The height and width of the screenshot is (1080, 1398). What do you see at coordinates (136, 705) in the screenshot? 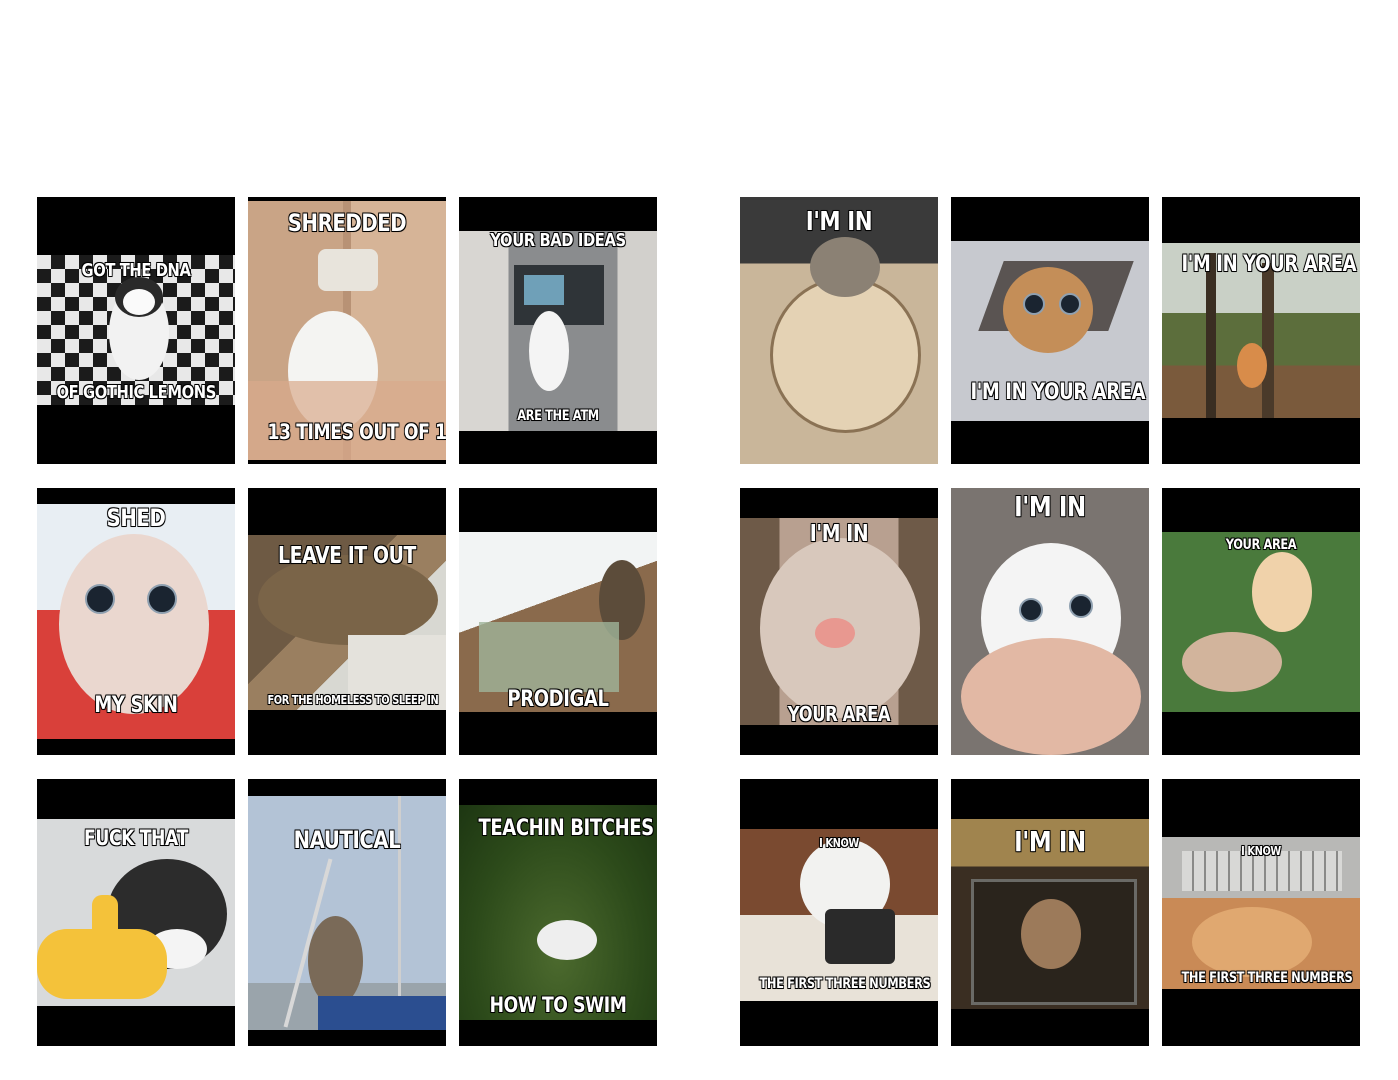
I see `caption-bottom: MY SKIN` at bounding box center [136, 705].